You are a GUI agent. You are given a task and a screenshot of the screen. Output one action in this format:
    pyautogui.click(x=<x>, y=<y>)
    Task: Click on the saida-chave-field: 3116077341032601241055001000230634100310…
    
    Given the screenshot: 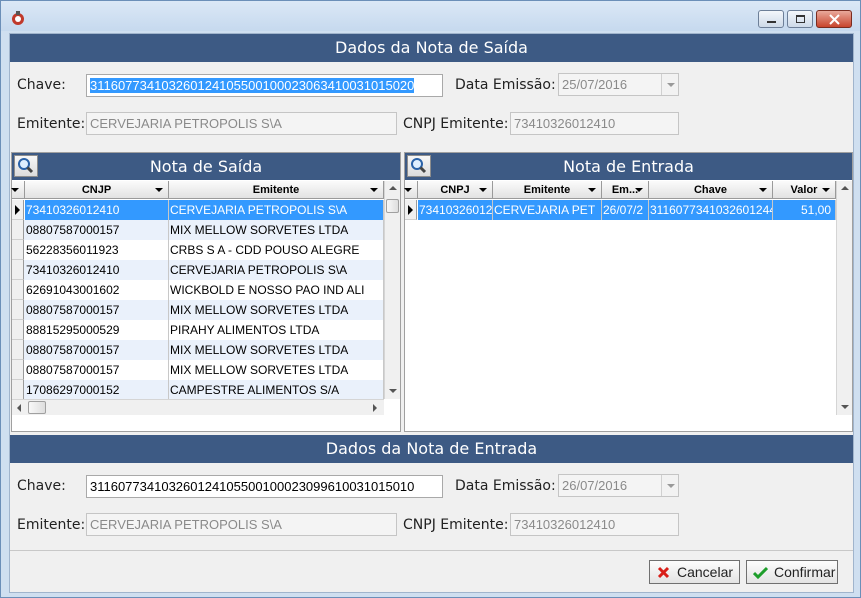 What is the action you would take?
    pyautogui.click(x=264, y=85)
    